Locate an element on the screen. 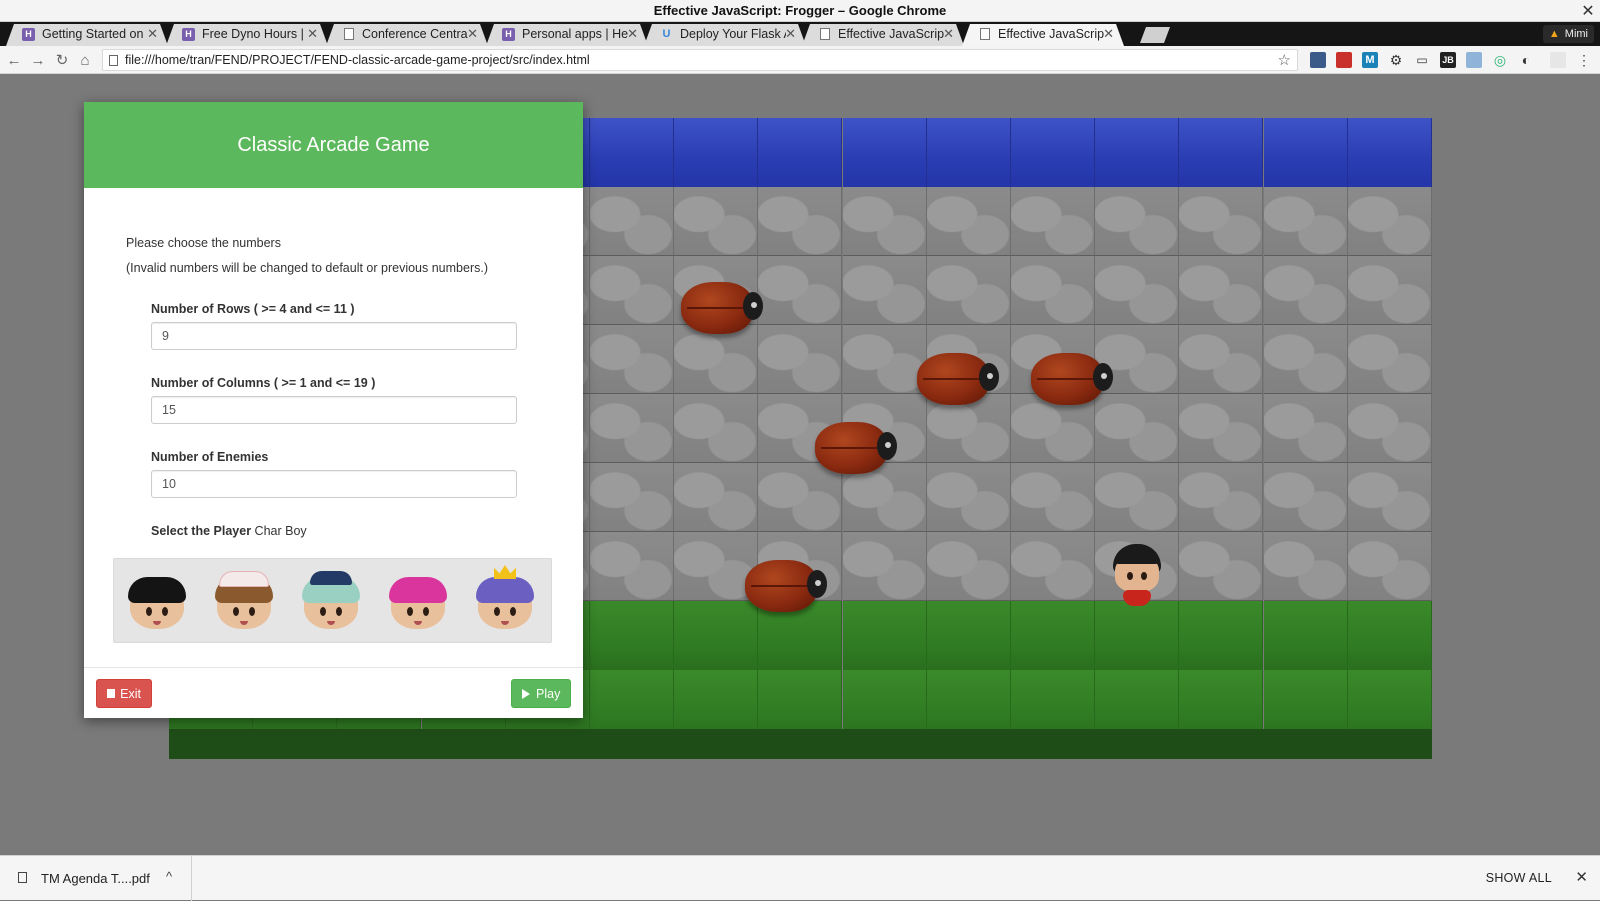 This screenshot has width=1600, height=901. download-filename: TM Agenda T....pdf is located at coordinates (95, 878).